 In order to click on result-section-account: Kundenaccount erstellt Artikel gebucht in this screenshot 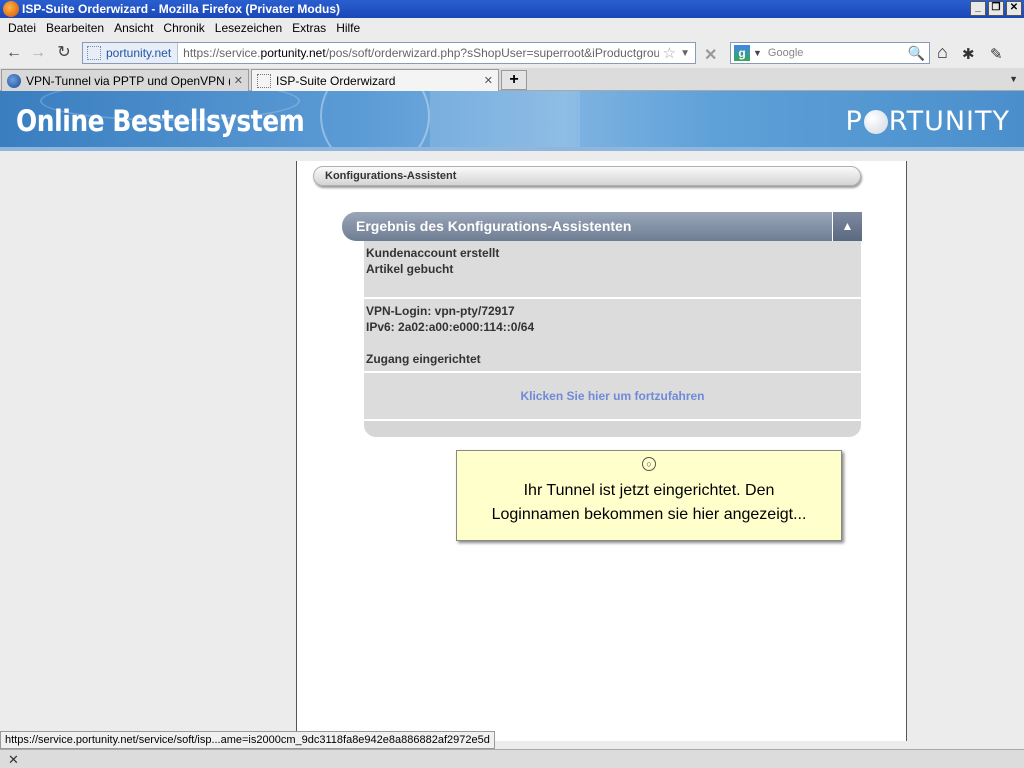, I will do `click(612, 269)`.